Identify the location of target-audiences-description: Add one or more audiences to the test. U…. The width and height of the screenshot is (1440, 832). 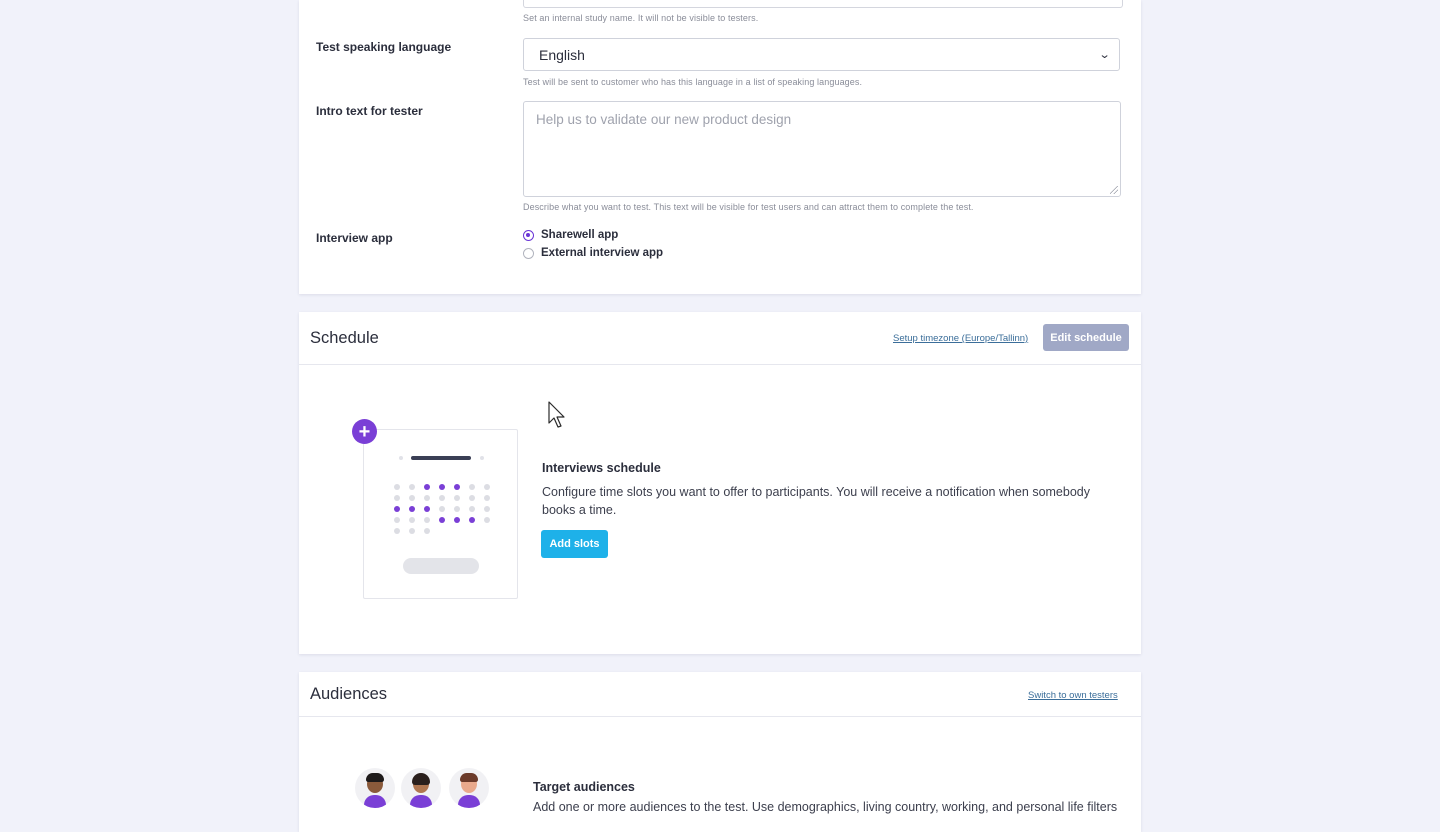
(825, 807).